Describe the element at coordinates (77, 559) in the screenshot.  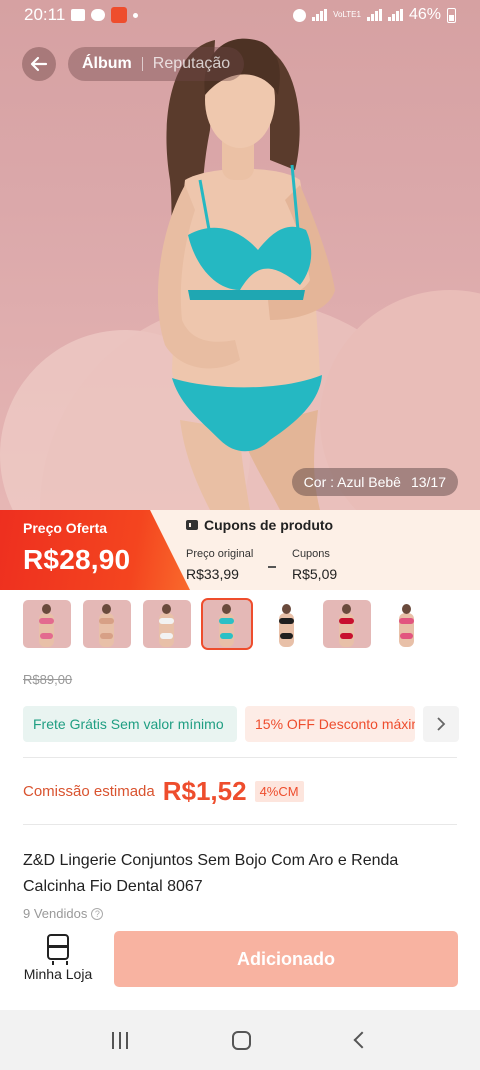
I see `offer-price: R$28,90` at that location.